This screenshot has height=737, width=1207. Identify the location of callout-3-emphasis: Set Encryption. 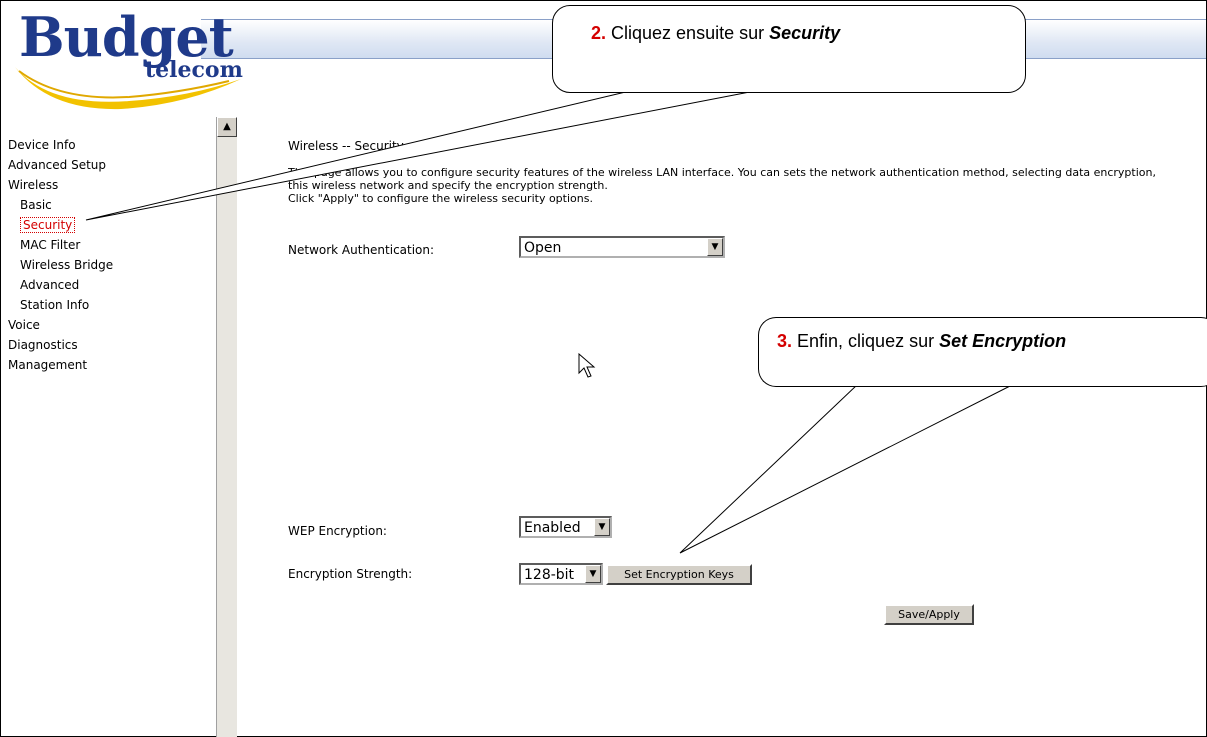
(1003, 341).